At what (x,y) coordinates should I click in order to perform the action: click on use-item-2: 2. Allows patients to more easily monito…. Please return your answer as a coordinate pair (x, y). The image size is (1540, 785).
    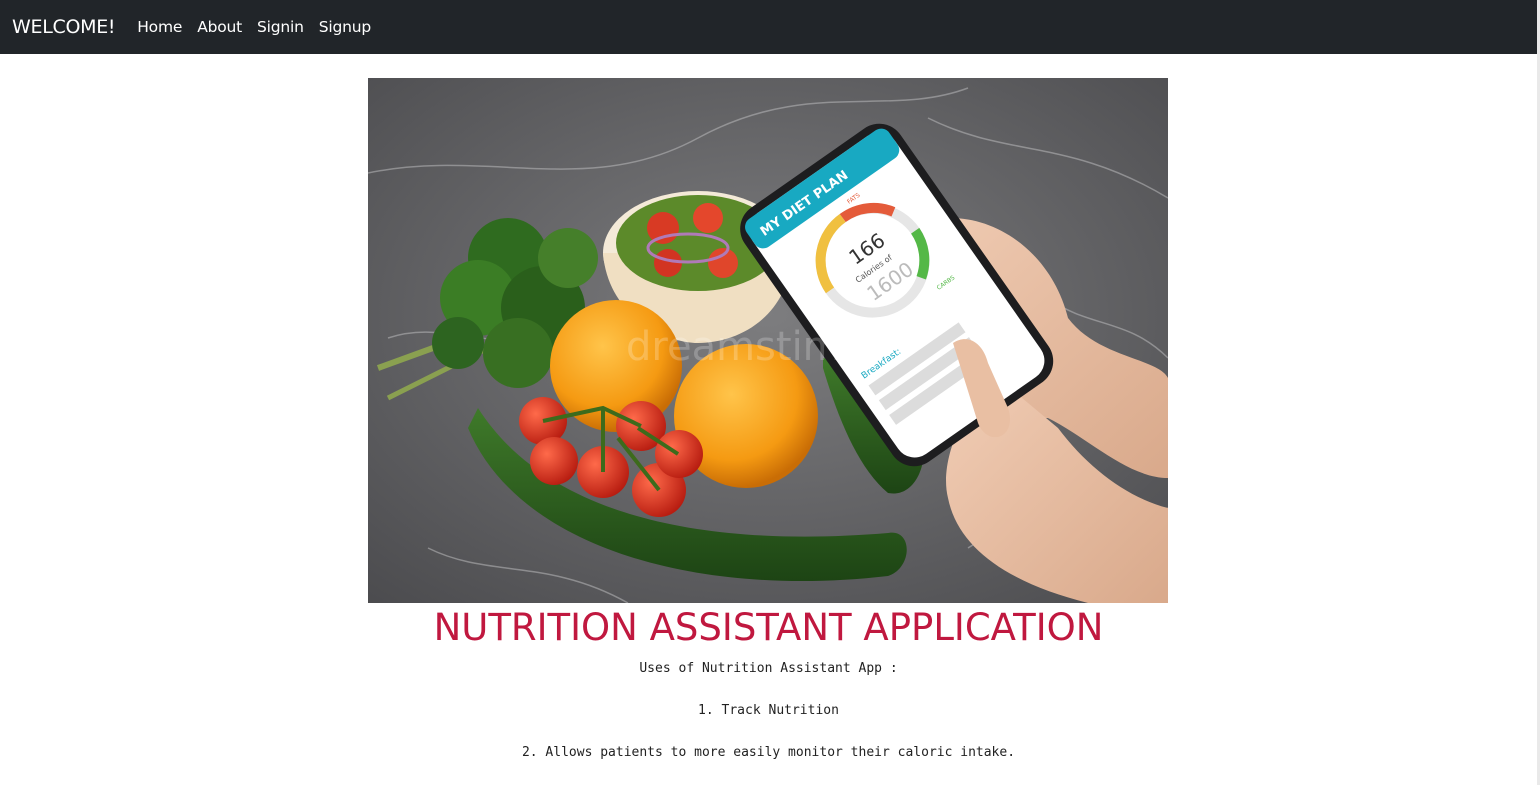
    Looking at the image, I should click on (768, 752).